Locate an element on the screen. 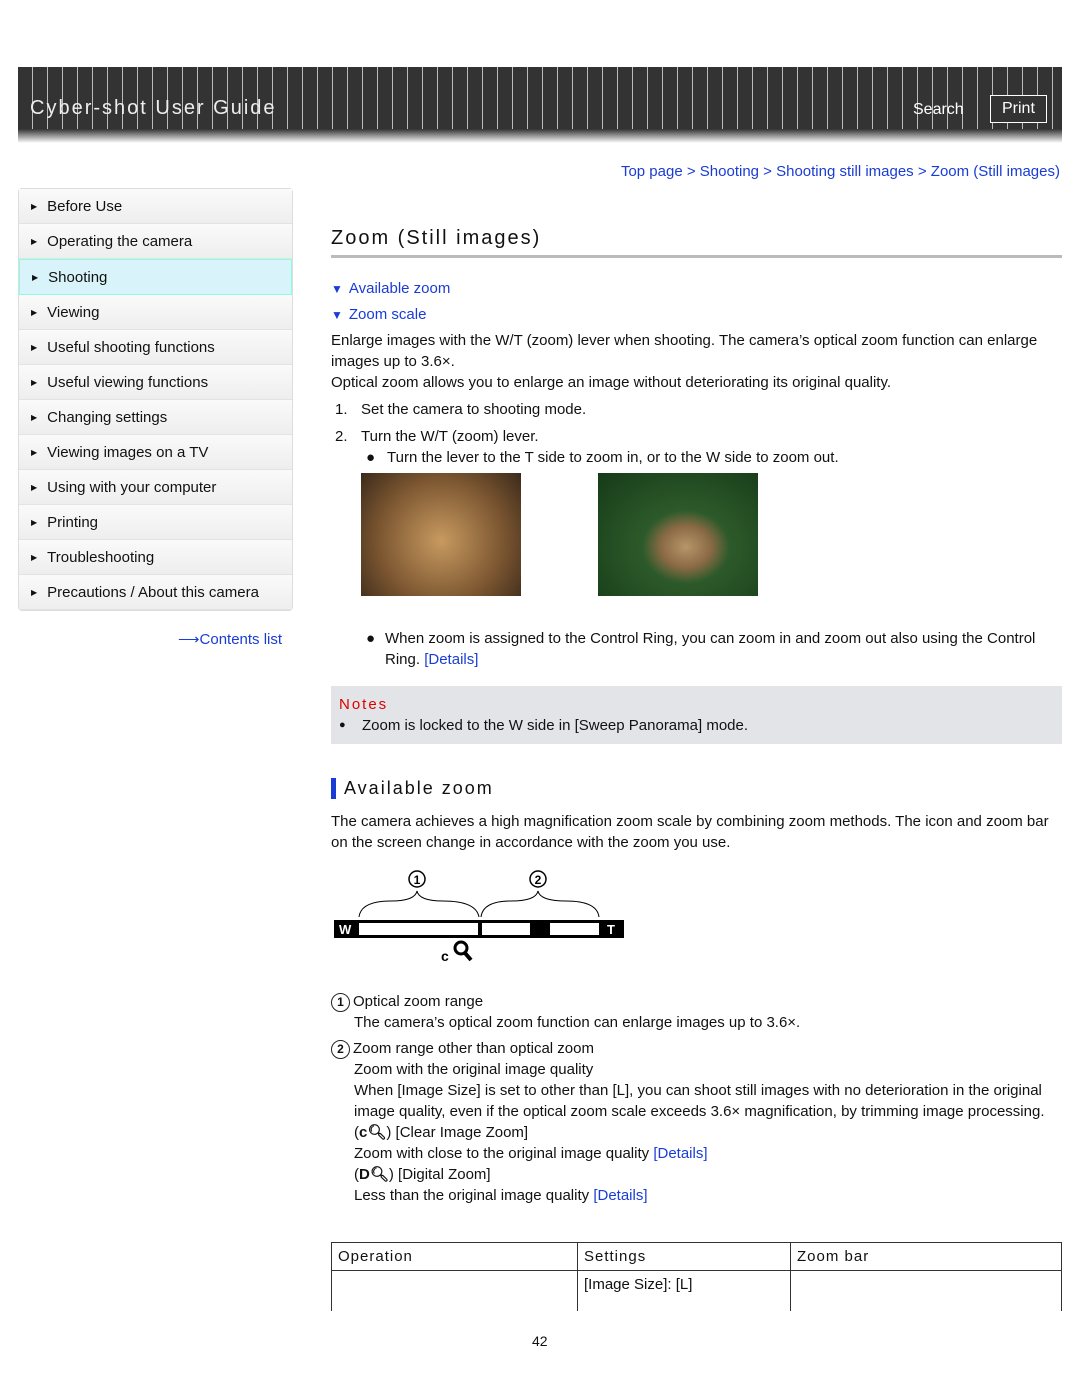 Image resolution: width=1080 pixels, height=1397 pixels. sidebar-item: ▶ Precautions / About this camera is located at coordinates (155, 592).